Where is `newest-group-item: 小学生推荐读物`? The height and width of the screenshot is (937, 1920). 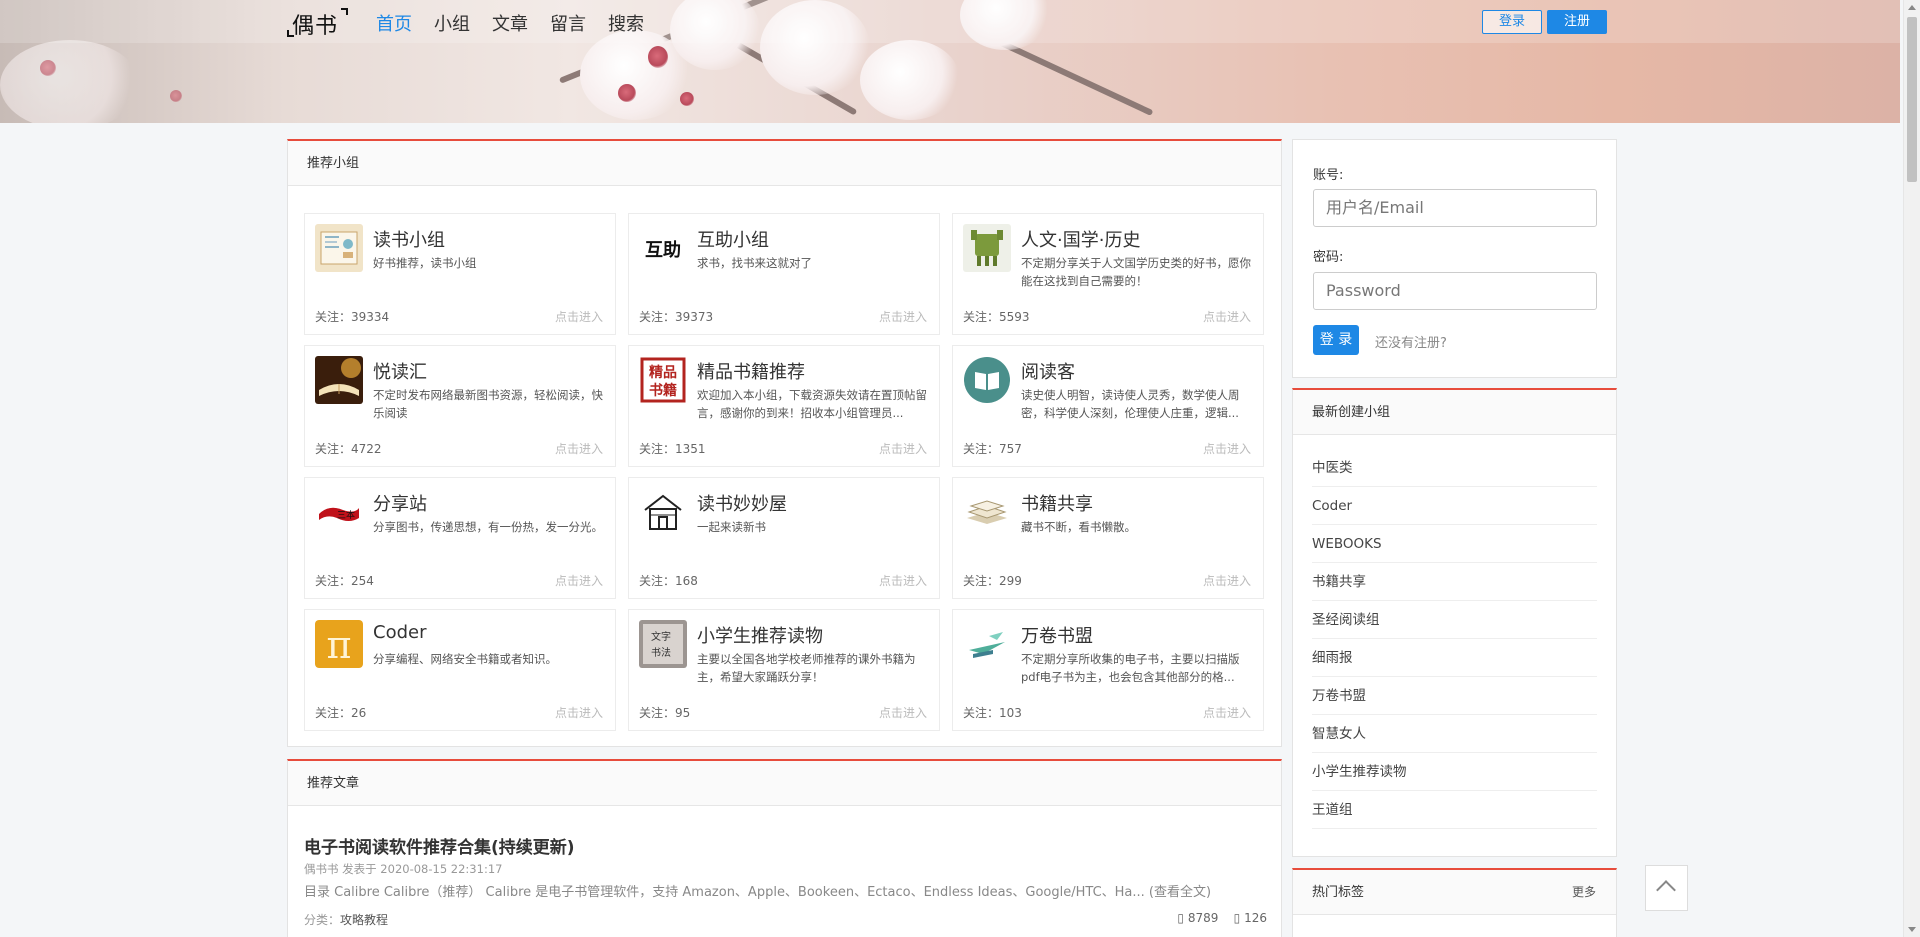
newest-group-item: 小学生推荐读物 is located at coordinates (1454, 772).